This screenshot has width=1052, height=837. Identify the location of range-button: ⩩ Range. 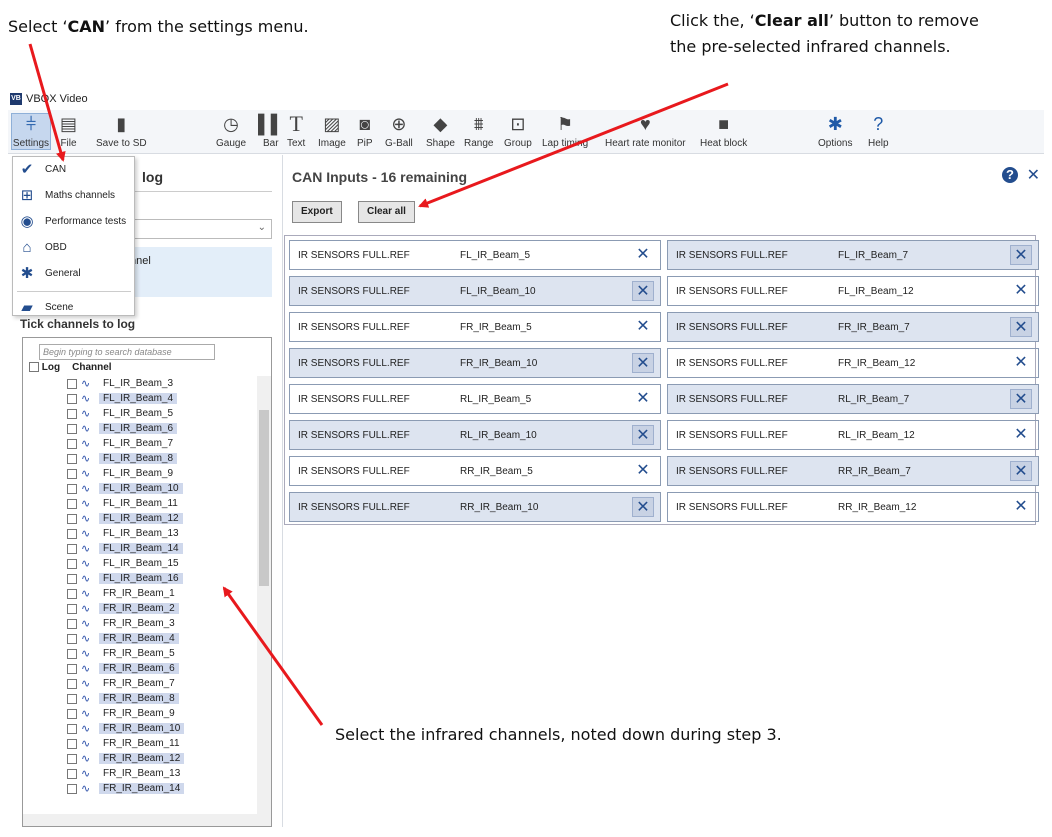
(478, 132).